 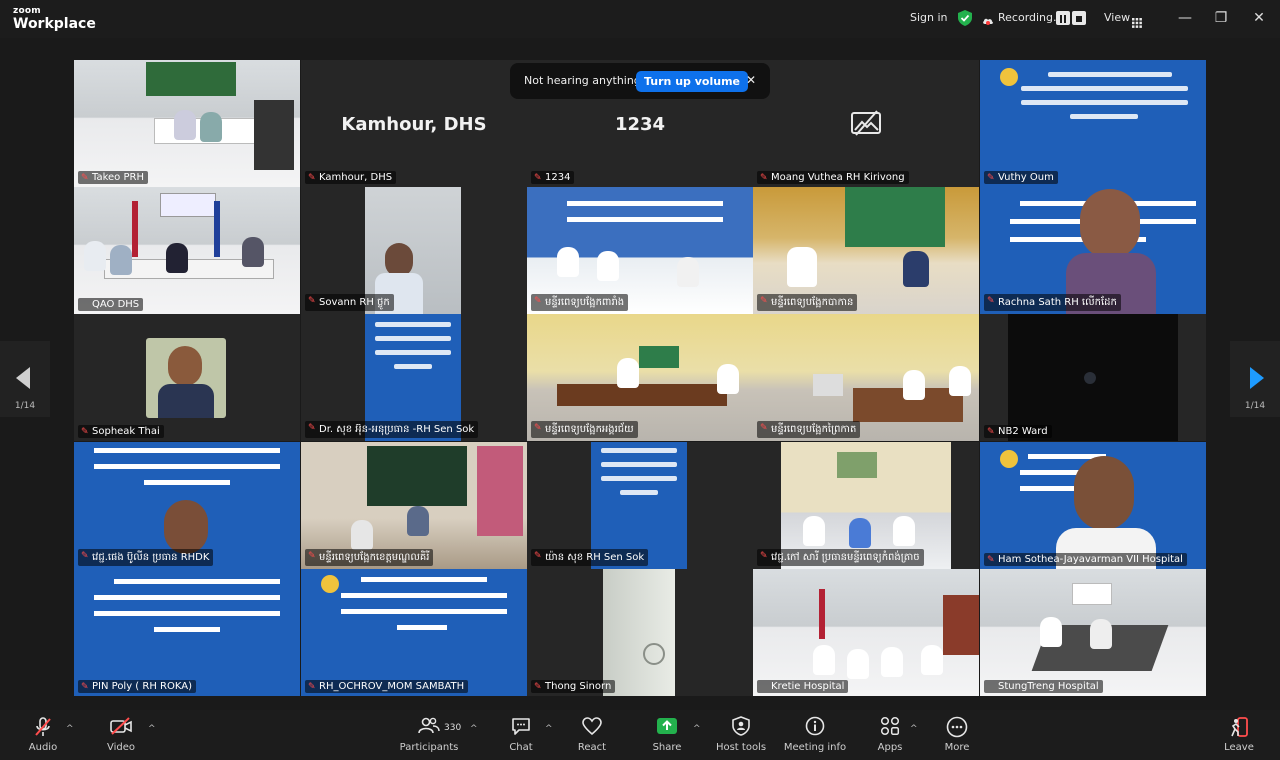 I want to click on logo-bottom: Workplace, so click(x=54, y=24).